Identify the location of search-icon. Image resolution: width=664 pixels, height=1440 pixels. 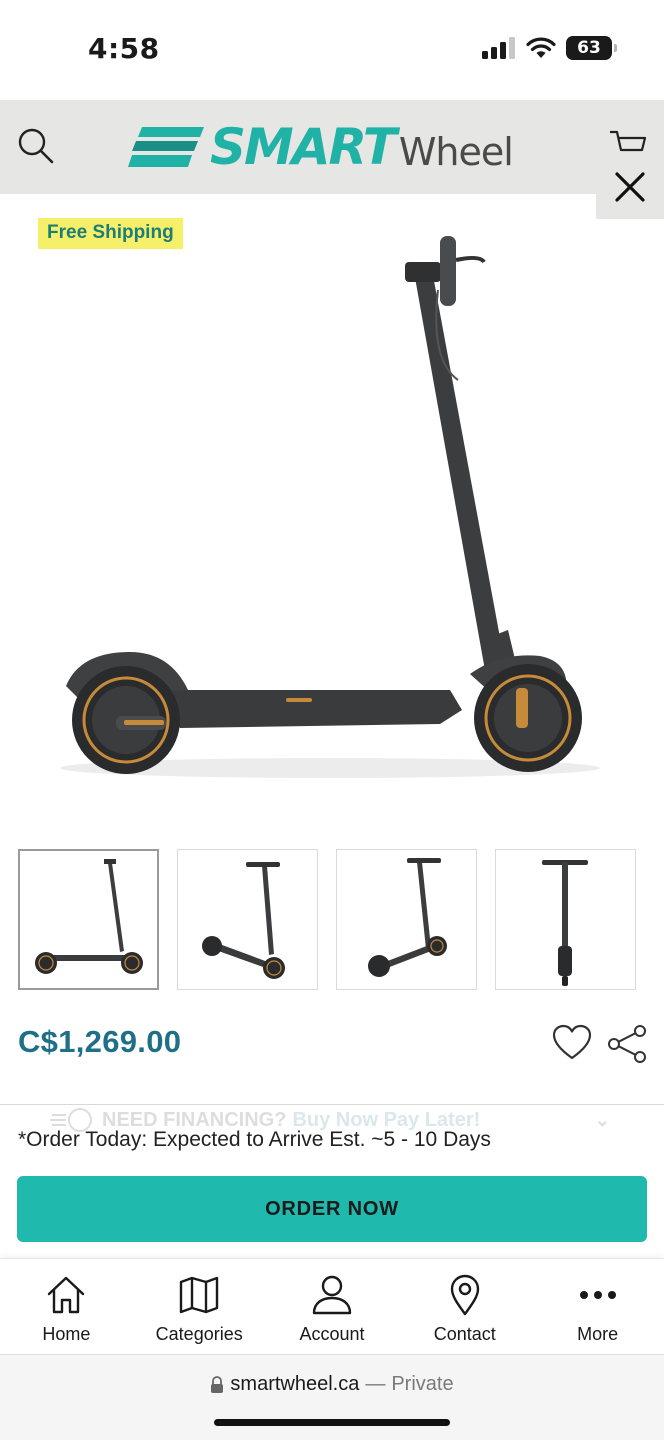
(36, 146).